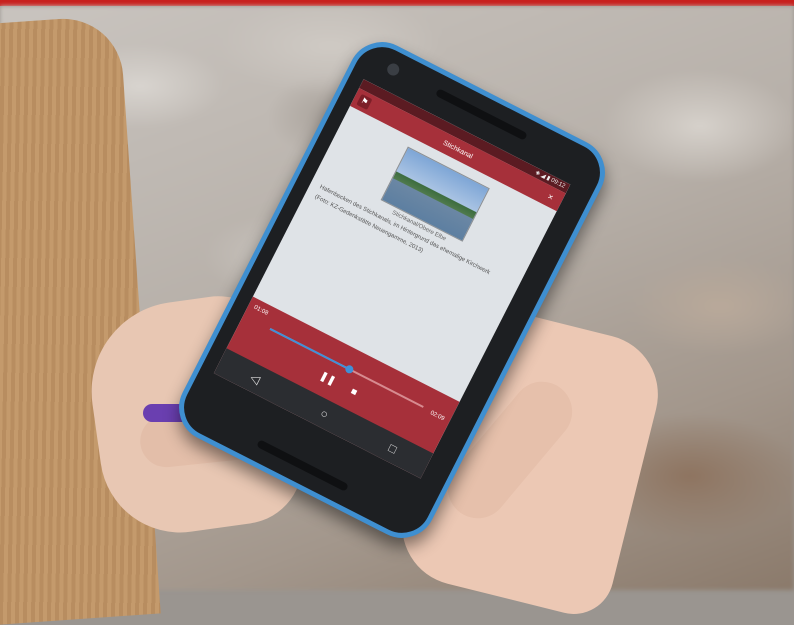 The width and height of the screenshot is (794, 625). I want to click on pause-icon: ❚❚, so click(328, 378).